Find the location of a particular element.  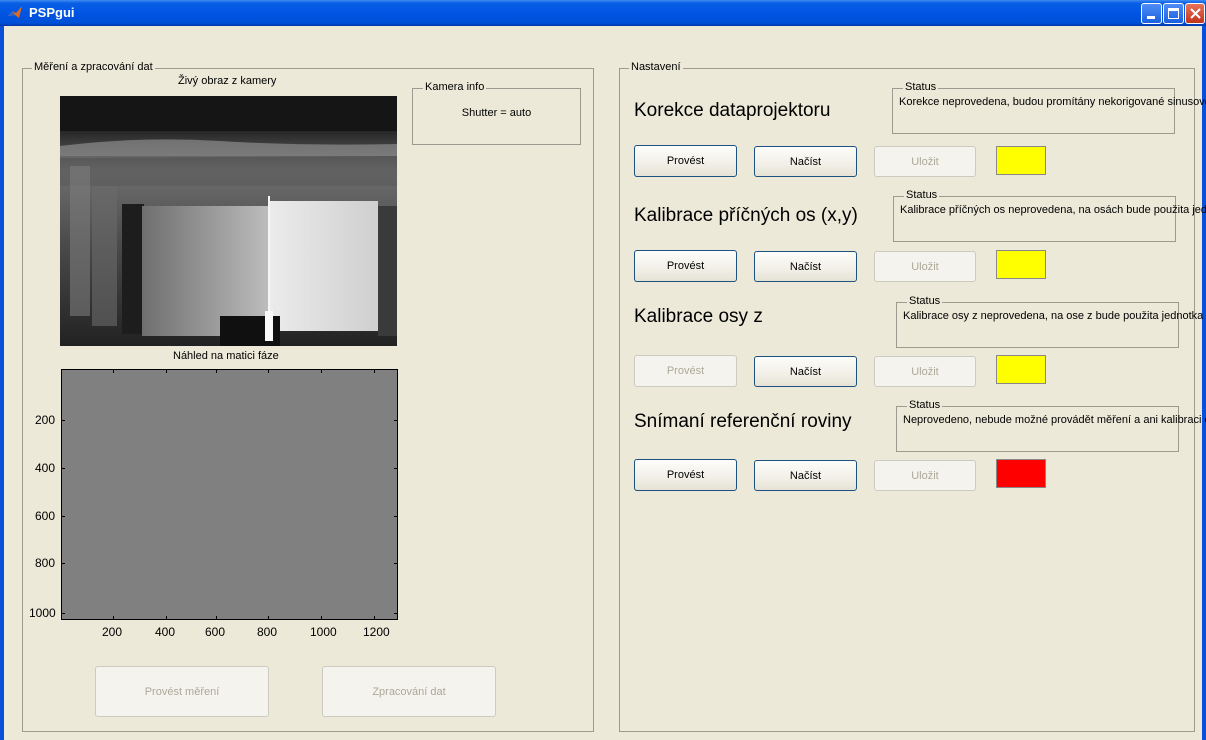

run-button-xy-calibration: Provést is located at coordinates (685, 266).